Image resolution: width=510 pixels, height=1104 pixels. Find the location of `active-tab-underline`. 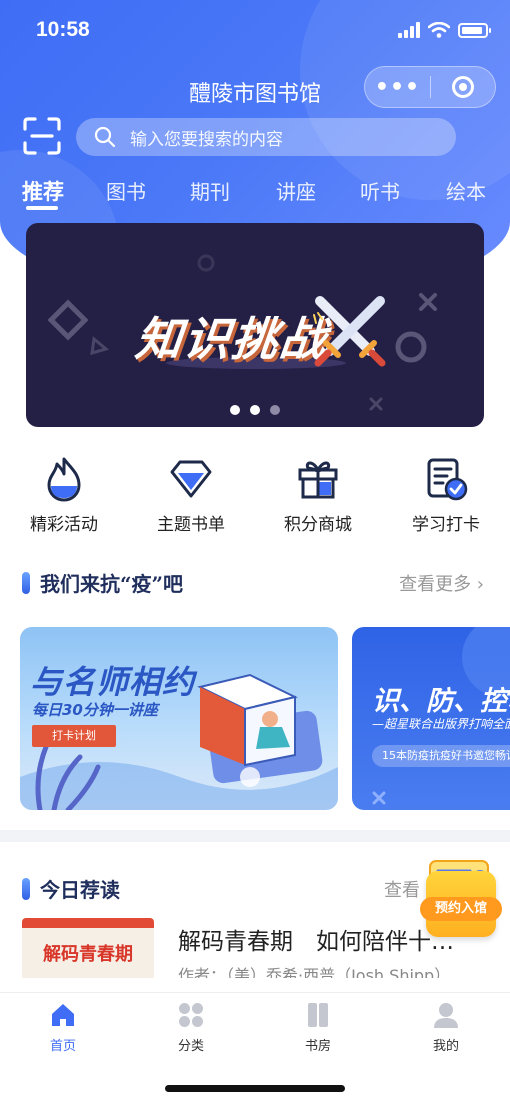

active-tab-underline is located at coordinates (42, 208).